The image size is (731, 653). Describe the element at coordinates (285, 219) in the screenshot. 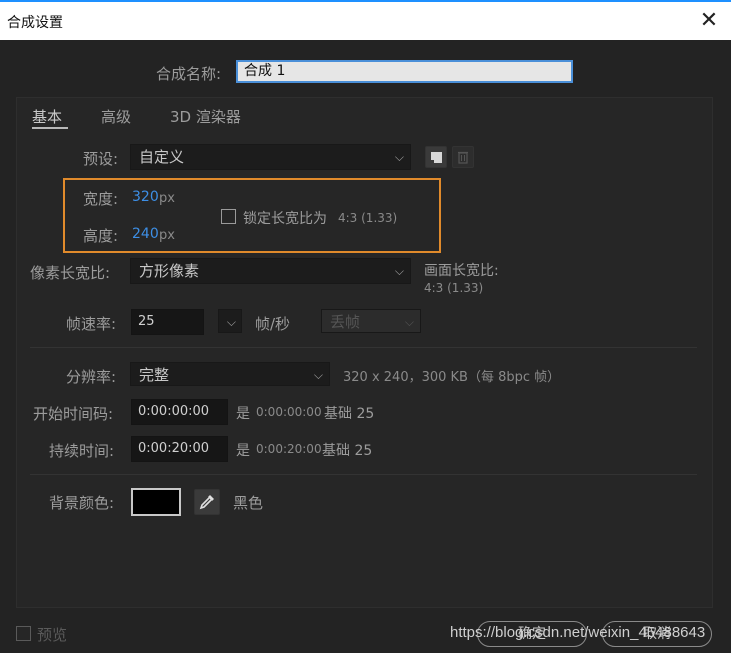

I see `lock-aspect-label: 锁定长宽比为` at that location.